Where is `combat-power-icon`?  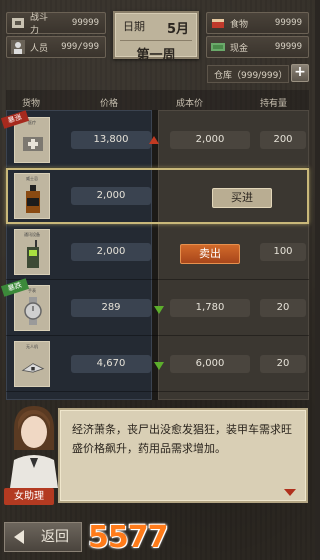 combat-power-icon is located at coordinates (18, 23).